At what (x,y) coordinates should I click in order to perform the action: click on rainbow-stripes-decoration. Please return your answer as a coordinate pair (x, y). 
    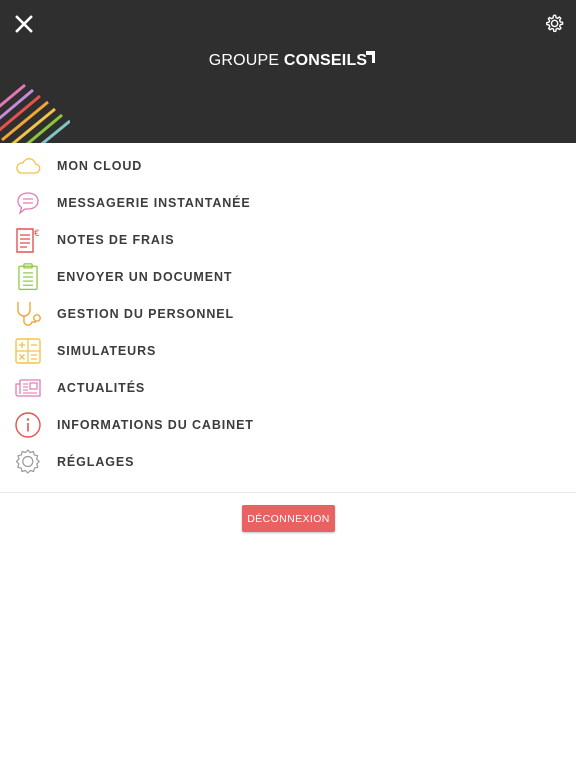
    Looking at the image, I should click on (35, 113).